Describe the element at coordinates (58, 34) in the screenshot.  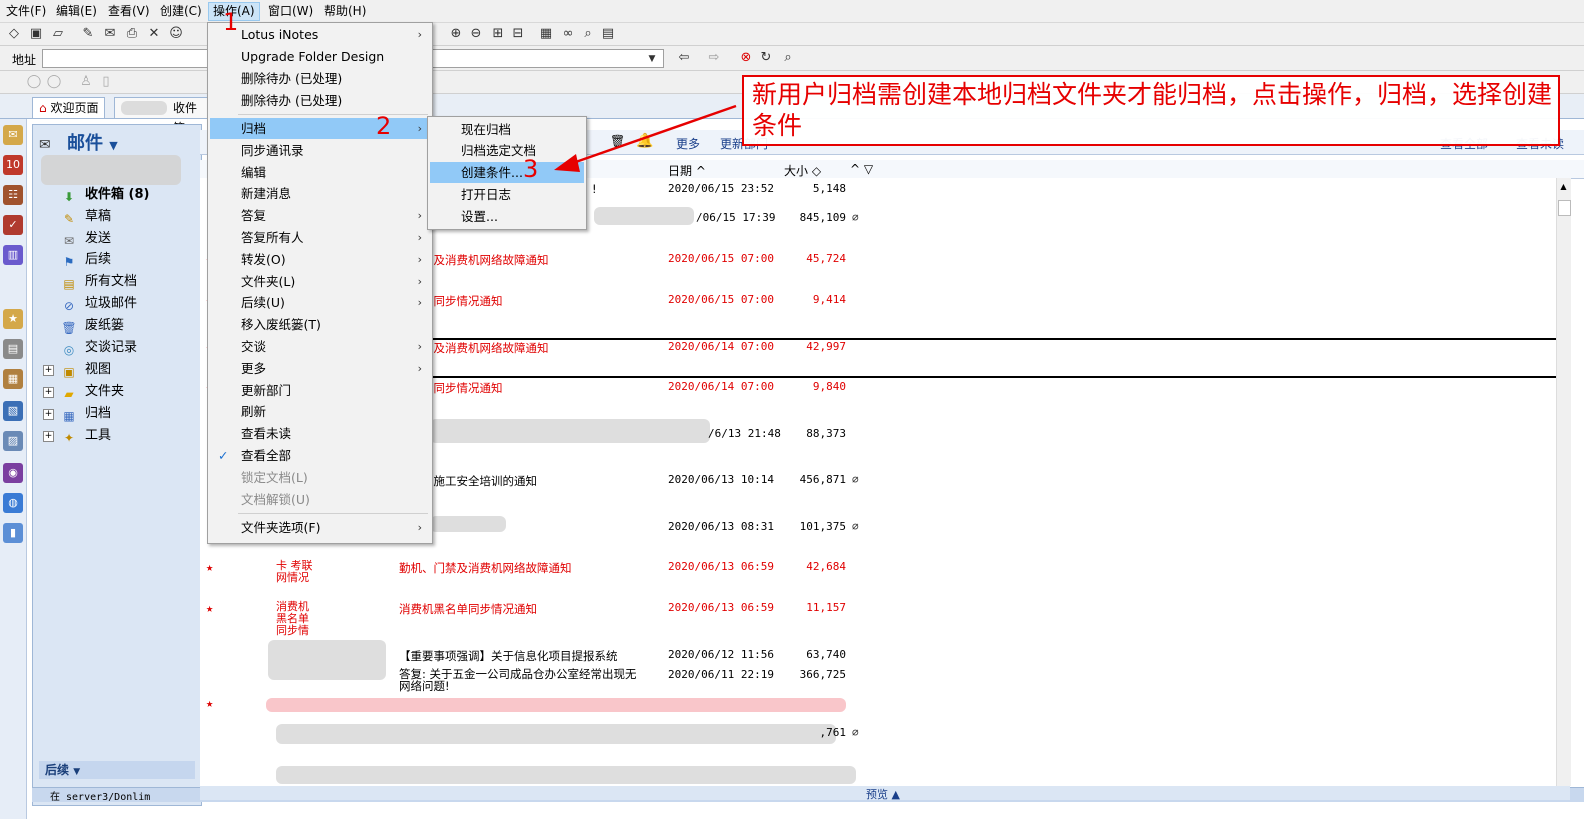
I see `open-icon: ▱` at that location.